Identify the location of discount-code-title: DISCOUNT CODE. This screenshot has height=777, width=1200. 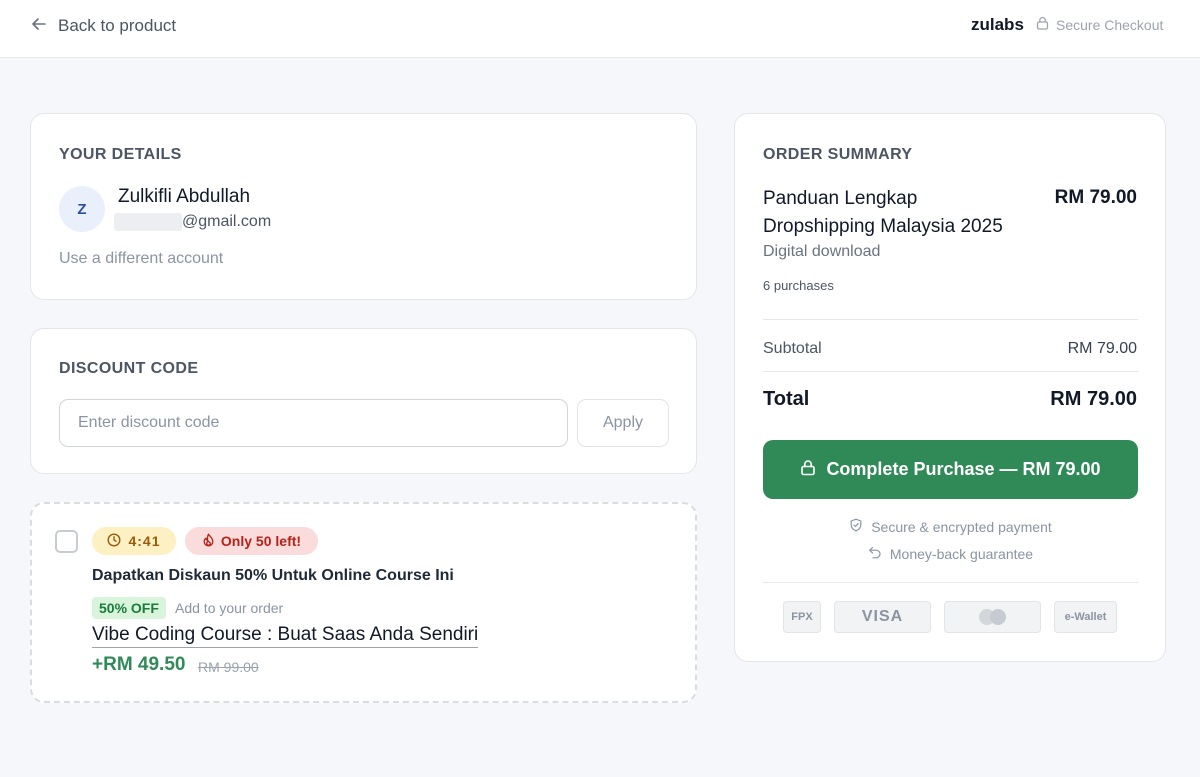
(129, 368).